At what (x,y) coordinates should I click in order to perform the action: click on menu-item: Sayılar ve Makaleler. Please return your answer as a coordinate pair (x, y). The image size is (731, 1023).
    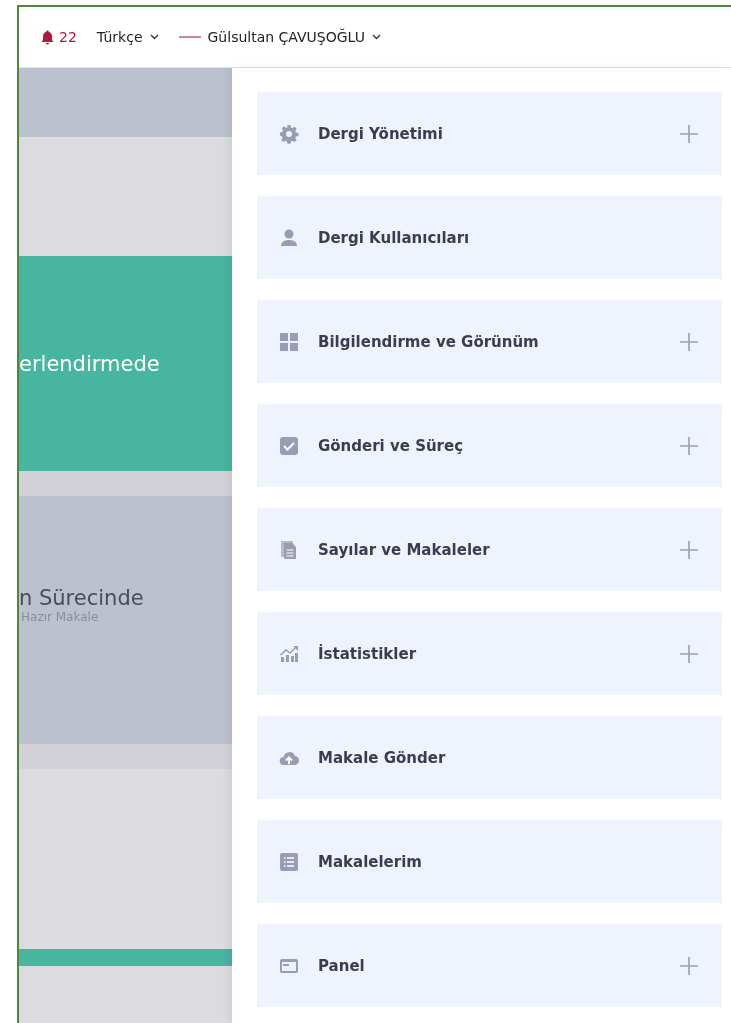
    Looking at the image, I should click on (489, 549).